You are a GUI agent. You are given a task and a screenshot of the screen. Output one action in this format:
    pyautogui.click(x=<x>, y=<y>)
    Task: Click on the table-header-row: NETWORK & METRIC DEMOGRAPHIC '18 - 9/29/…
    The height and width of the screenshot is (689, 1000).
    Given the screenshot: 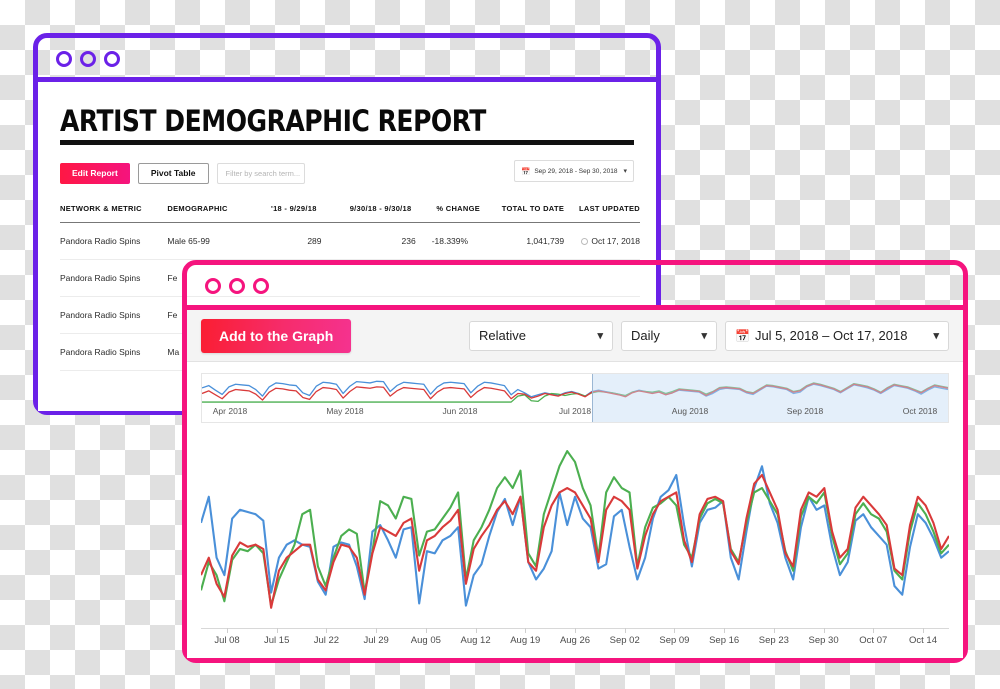 What is the action you would take?
    pyautogui.click(x=350, y=210)
    